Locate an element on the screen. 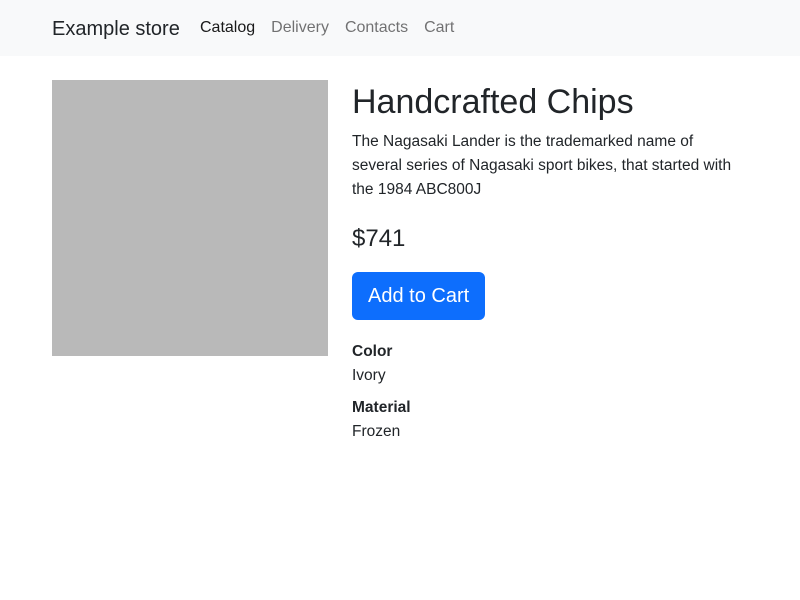 The width and height of the screenshot is (800, 600). attribute-color: Color Ivory is located at coordinates (552, 364).